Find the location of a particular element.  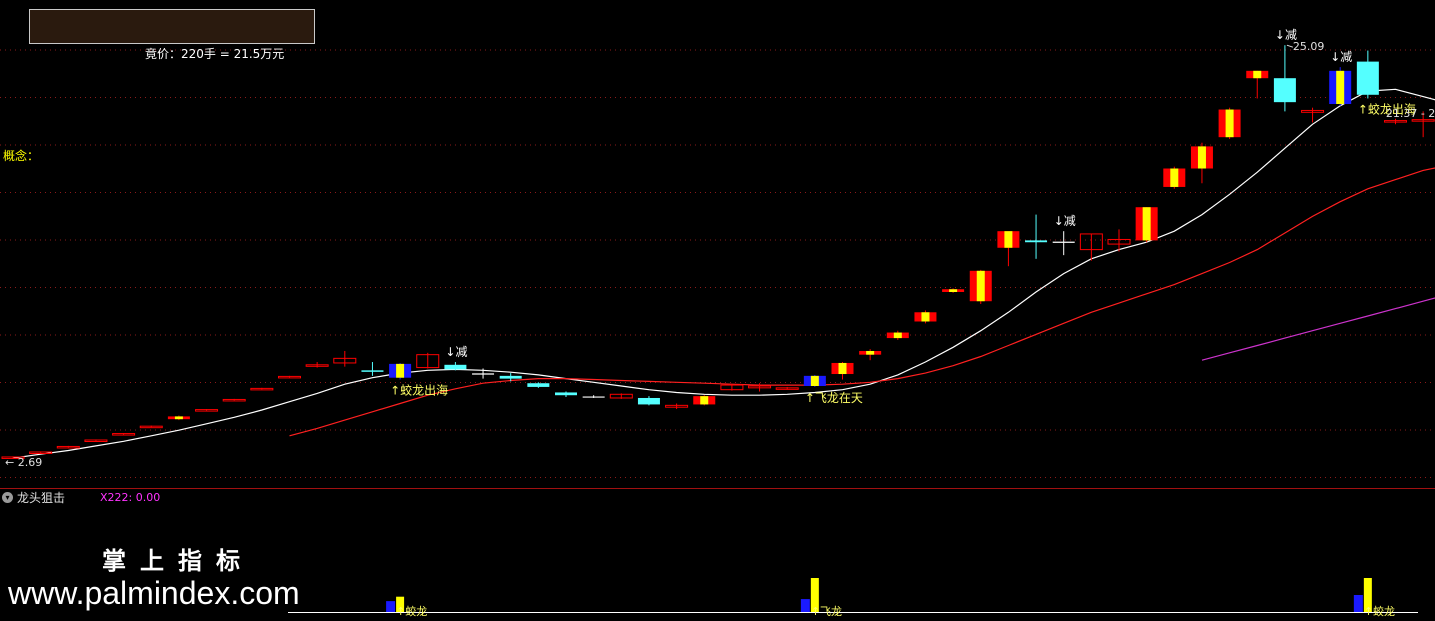

indicator-name: 龙头狙击 is located at coordinates (41, 498).